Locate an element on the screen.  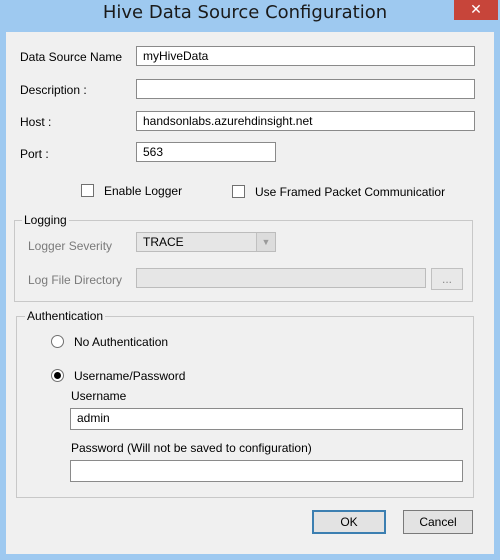
password-field is located at coordinates (266, 471).